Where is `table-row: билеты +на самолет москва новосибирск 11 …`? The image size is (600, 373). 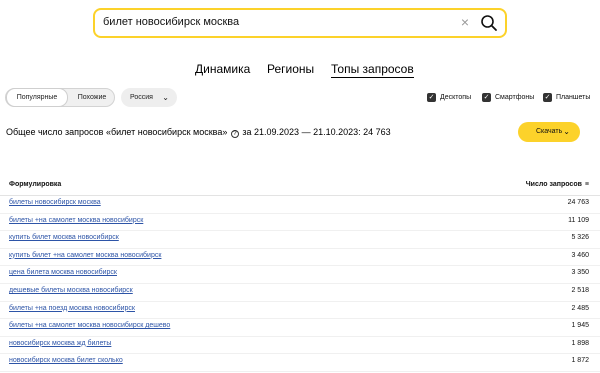
table-row: билеты +на самолет москва новосибирск 11 … is located at coordinates (300, 223).